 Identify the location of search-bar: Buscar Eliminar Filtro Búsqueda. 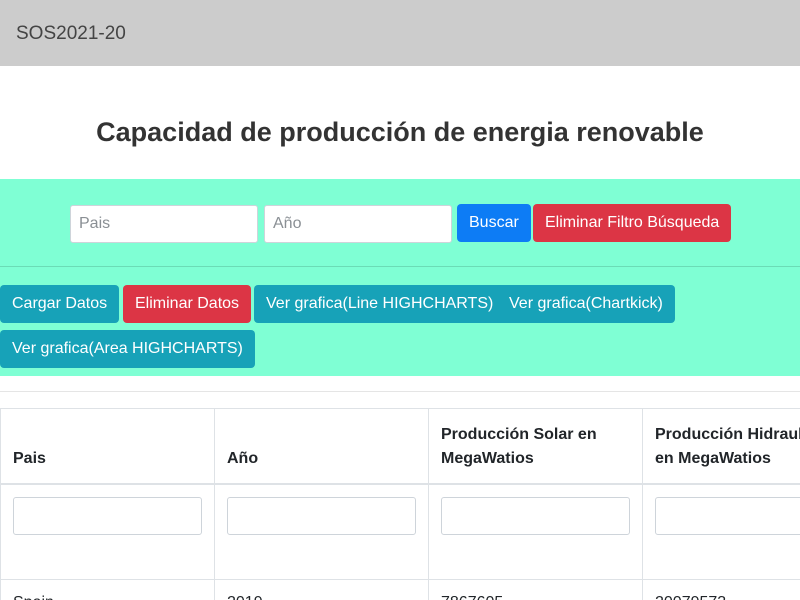
(400, 223).